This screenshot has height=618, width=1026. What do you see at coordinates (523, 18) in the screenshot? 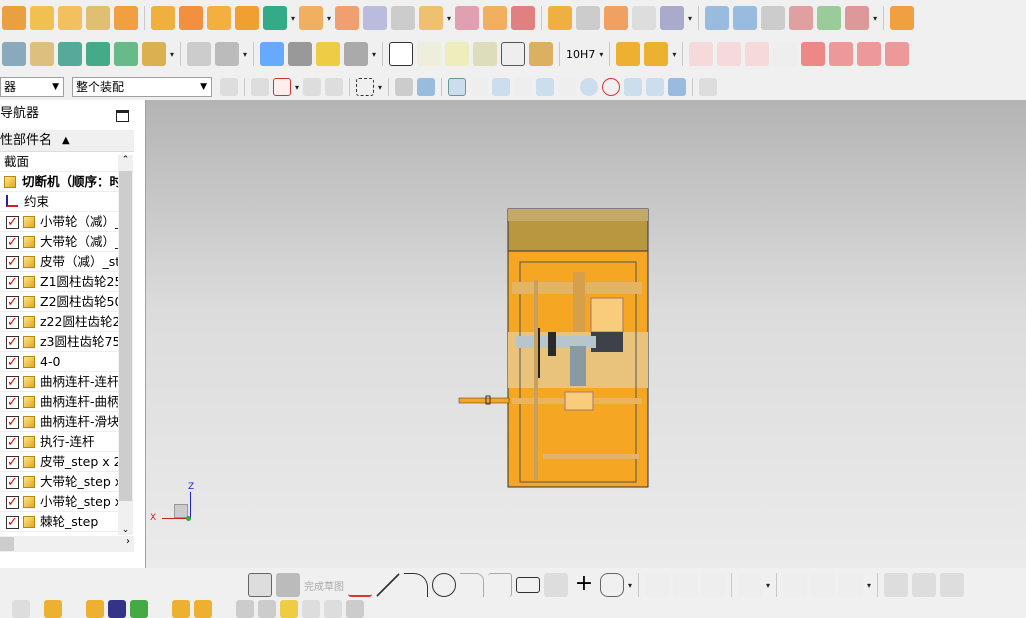
I see `hole-icon` at bounding box center [523, 18].